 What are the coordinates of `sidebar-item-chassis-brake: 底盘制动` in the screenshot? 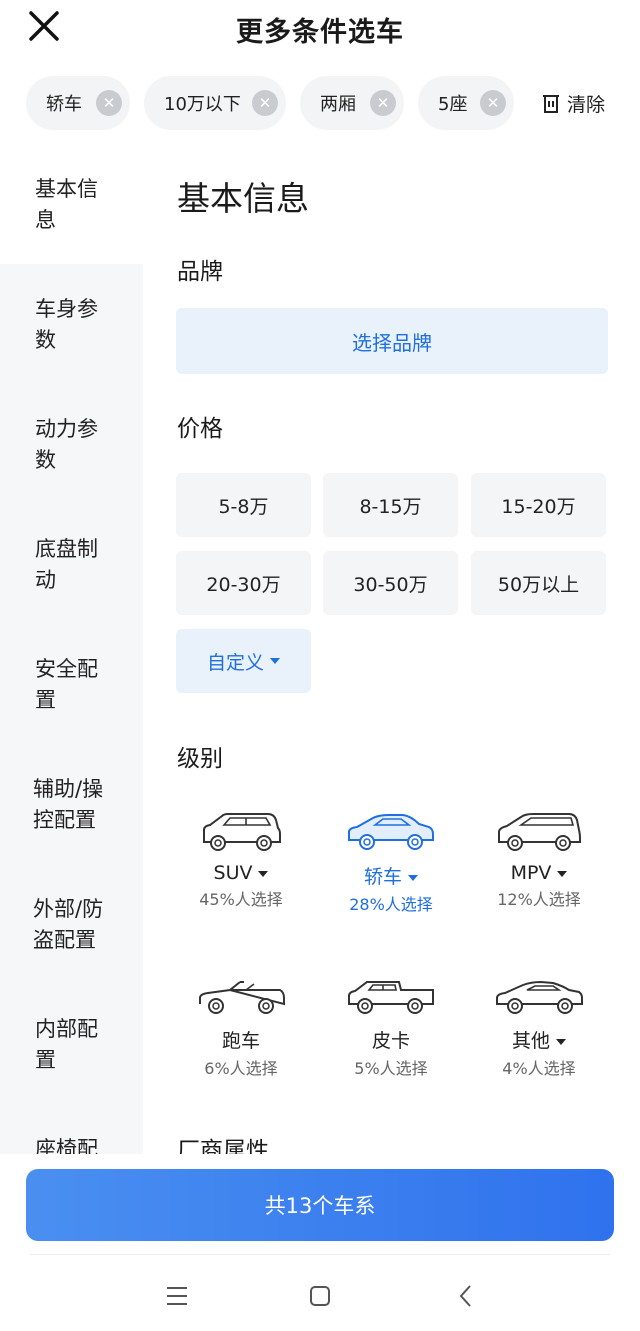 It's located at (71, 564).